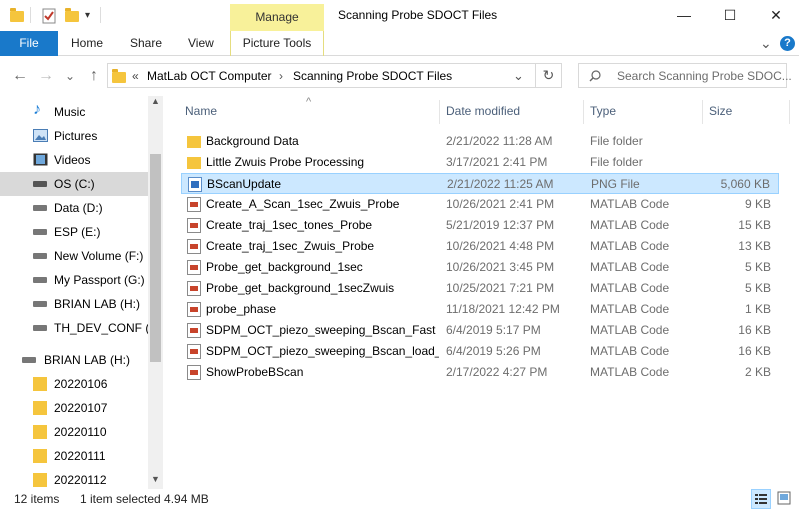 This screenshot has width=799, height=511. What do you see at coordinates (616, 162) in the screenshot?
I see `file-type: File folder` at bounding box center [616, 162].